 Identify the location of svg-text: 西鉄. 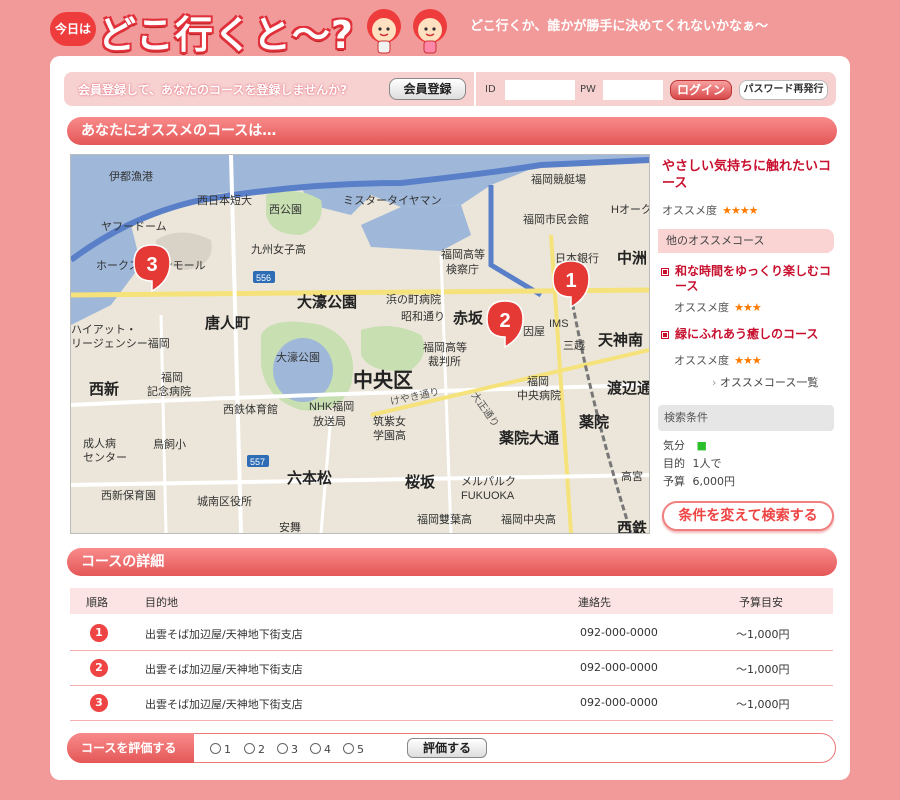
(632, 526).